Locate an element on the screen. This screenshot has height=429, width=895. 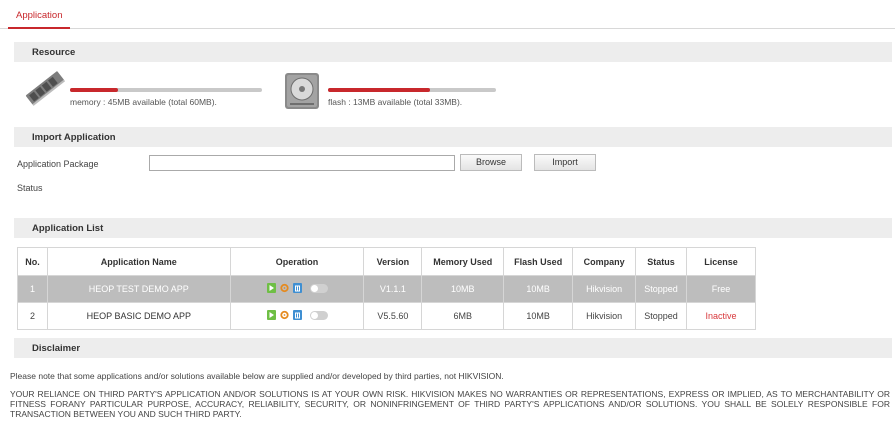
flash-usage-bar is located at coordinates (412, 90).